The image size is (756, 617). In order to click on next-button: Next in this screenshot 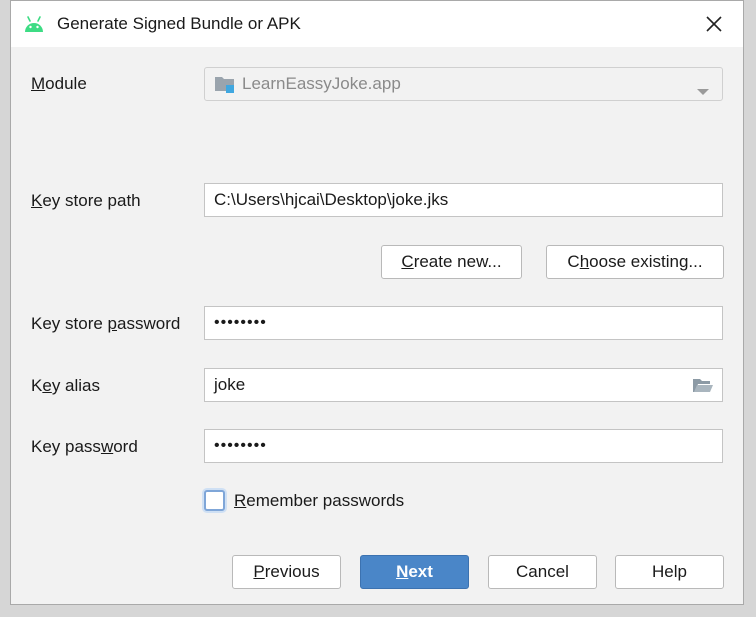, I will do `click(414, 572)`.